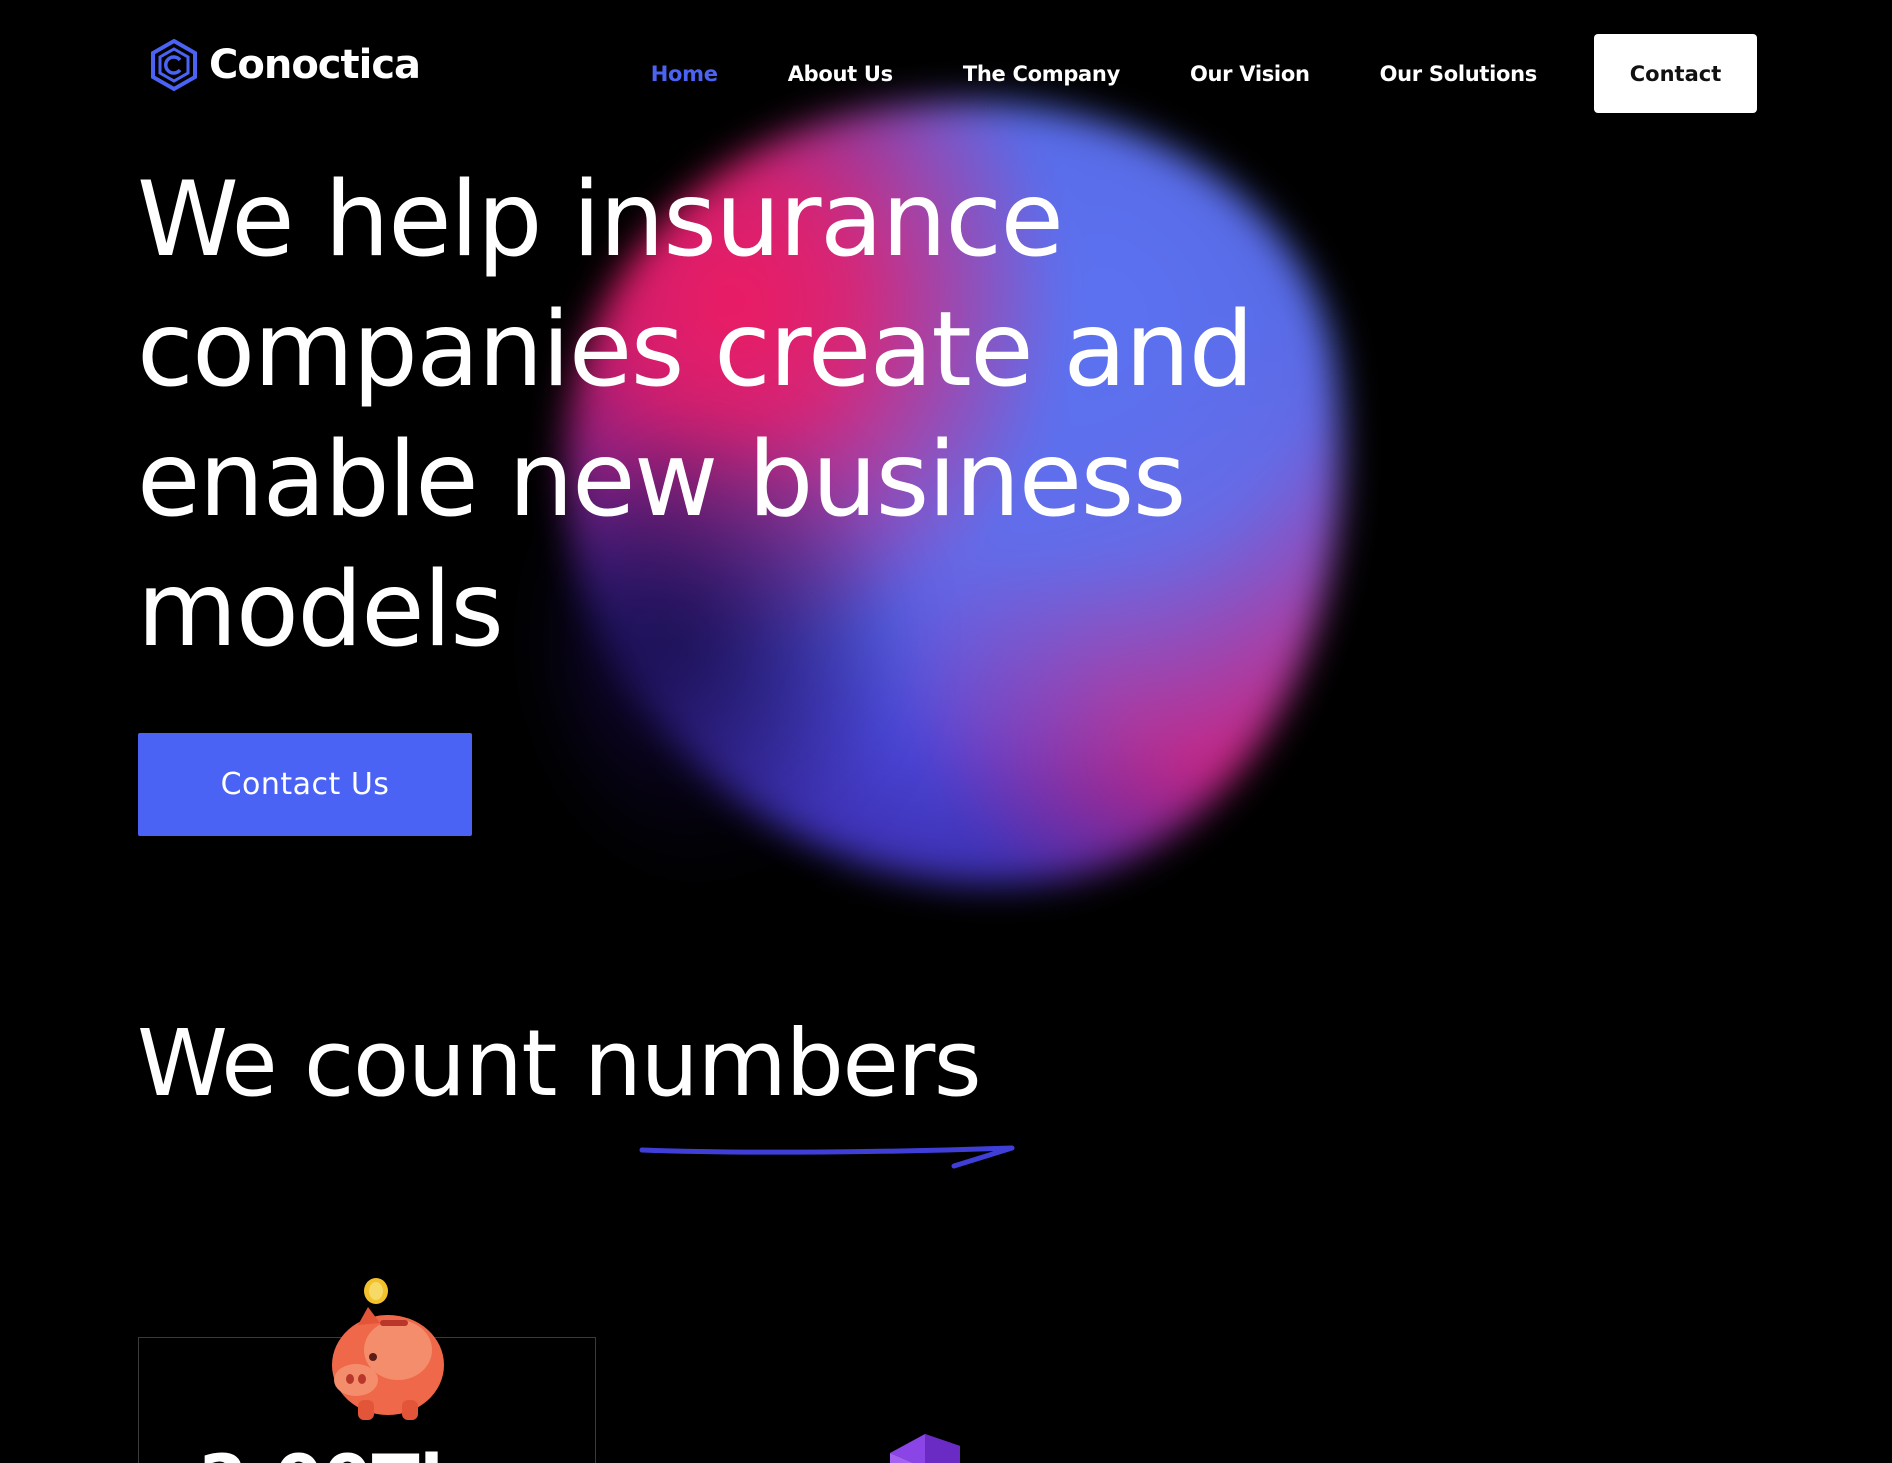 This screenshot has height=1463, width=1892. Describe the element at coordinates (827, 1157) in the screenshot. I see `brush-underline-decoration` at that location.